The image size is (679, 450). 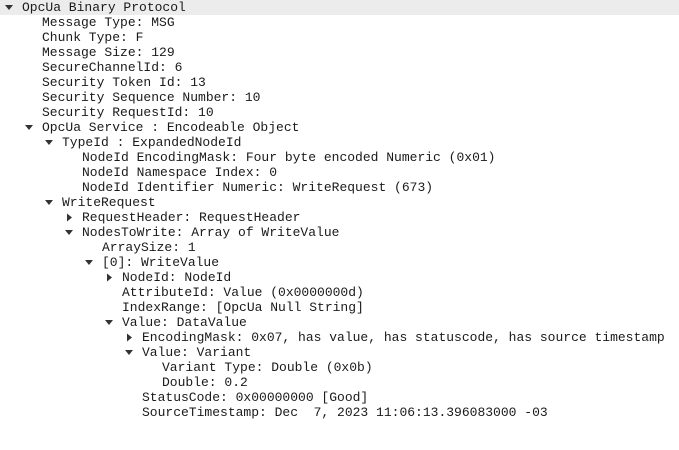 I want to click on tree-row-index-range: IndexRange: [OpcUa Null String], so click(x=339, y=307).